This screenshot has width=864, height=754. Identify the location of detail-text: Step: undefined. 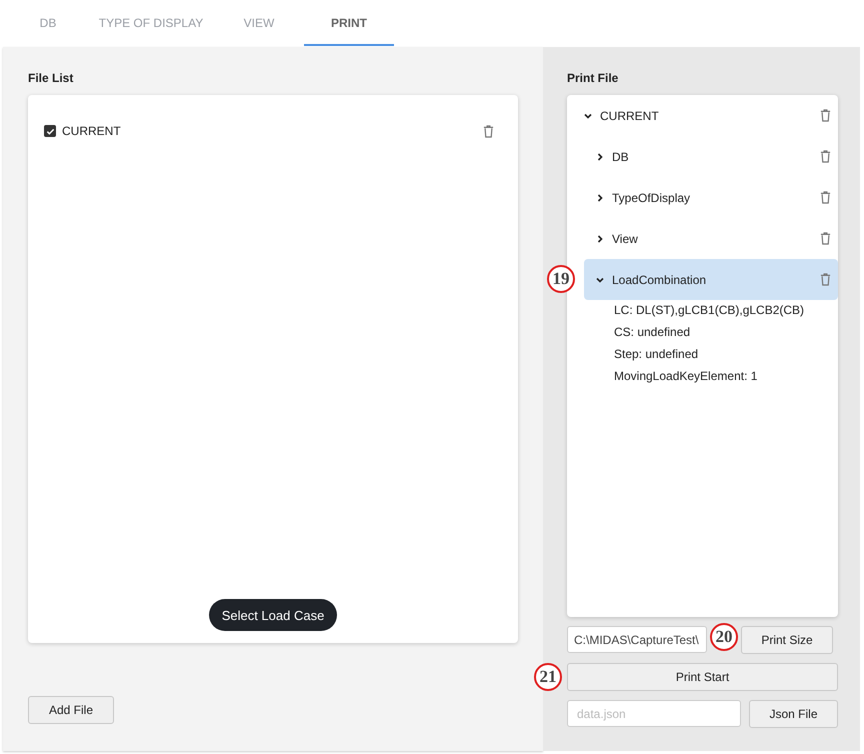
(656, 354).